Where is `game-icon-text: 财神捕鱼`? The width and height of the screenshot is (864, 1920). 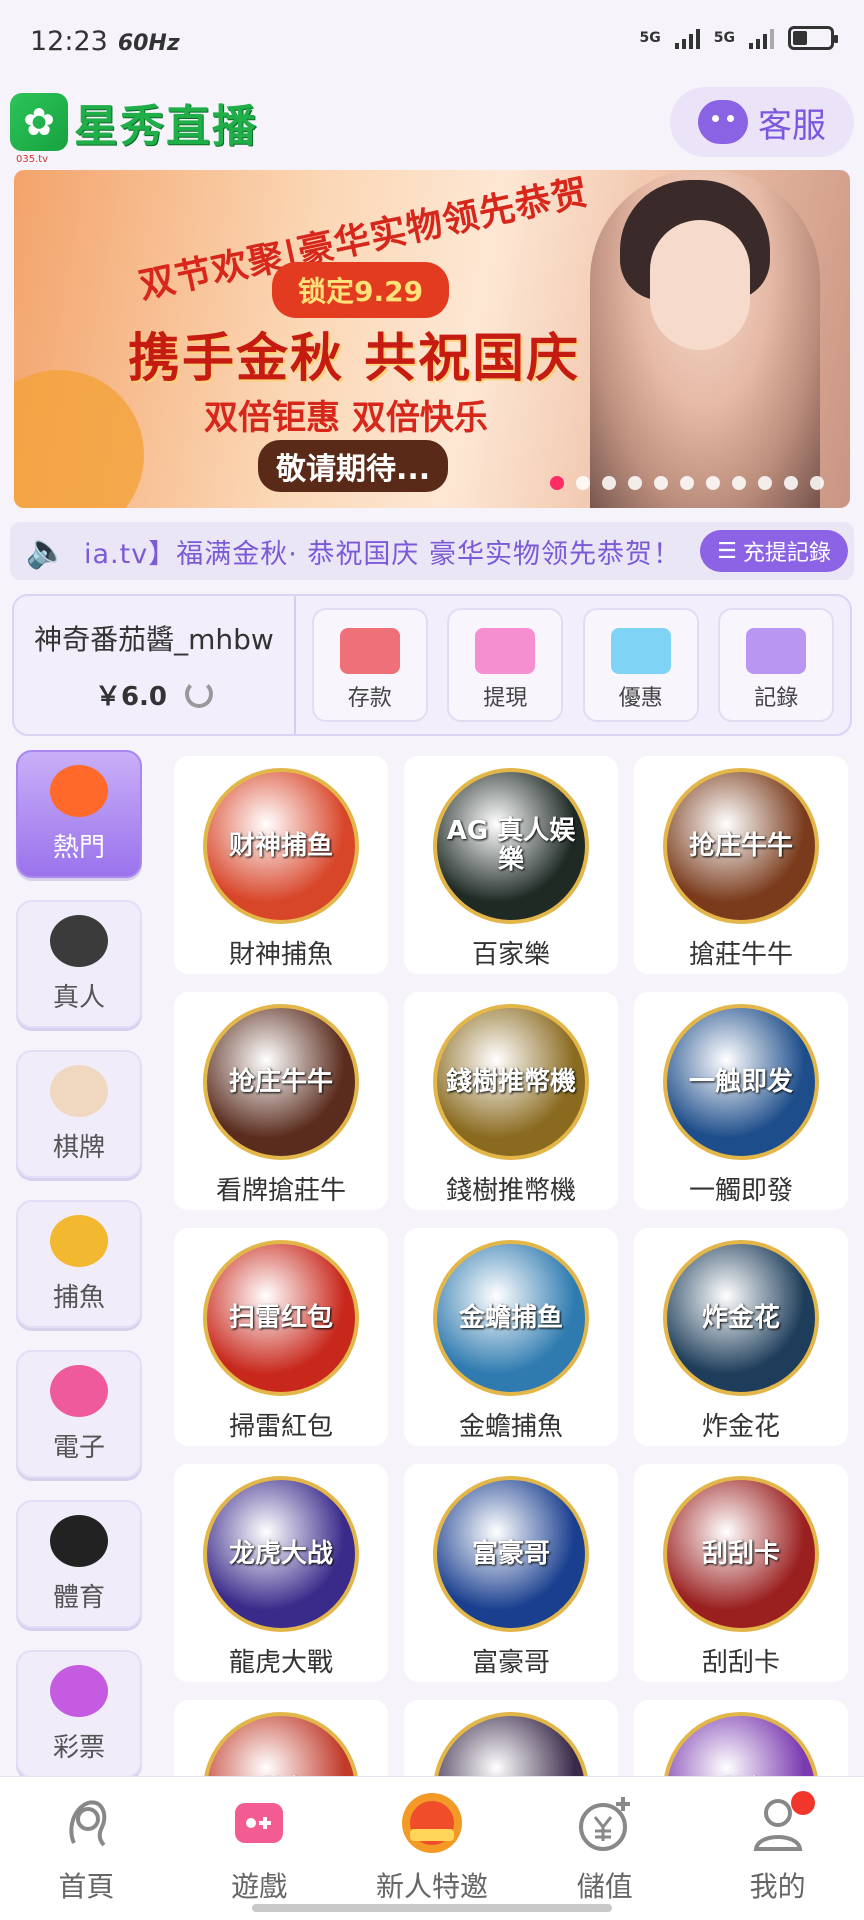 game-icon-text: 财神捕鱼 is located at coordinates (280, 845).